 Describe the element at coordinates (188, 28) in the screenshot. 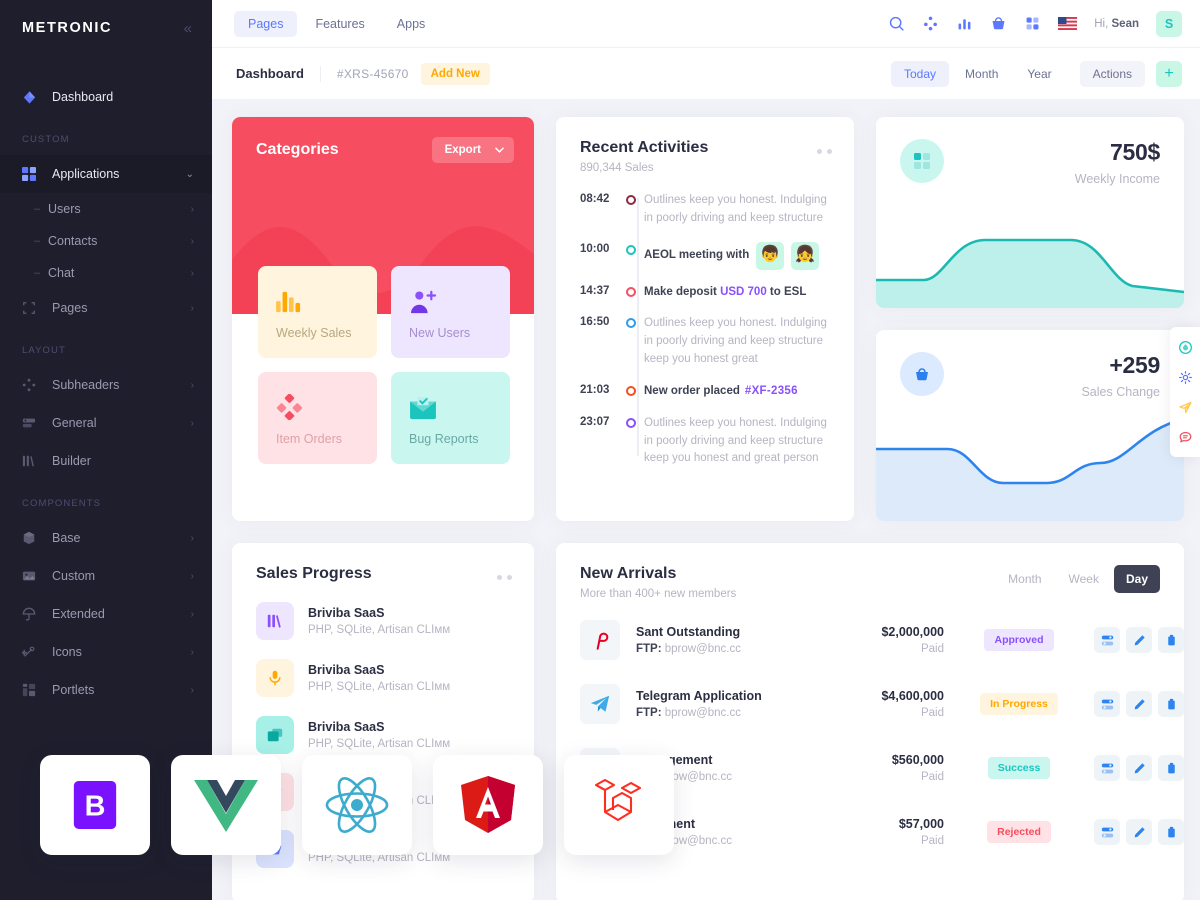

I see `chevrons-left-icon: «` at that location.